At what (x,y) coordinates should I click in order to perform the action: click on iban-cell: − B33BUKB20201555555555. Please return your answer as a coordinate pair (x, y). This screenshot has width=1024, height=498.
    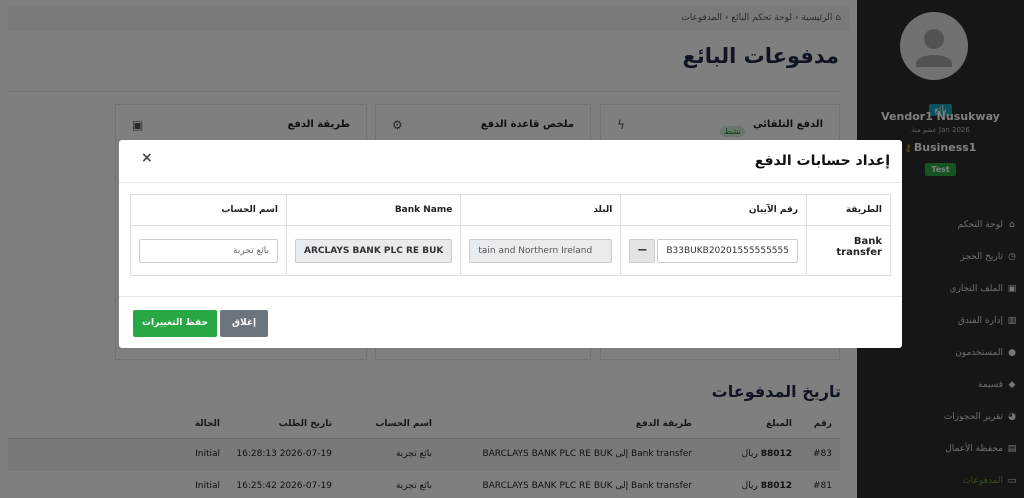
    Looking at the image, I should click on (713, 250).